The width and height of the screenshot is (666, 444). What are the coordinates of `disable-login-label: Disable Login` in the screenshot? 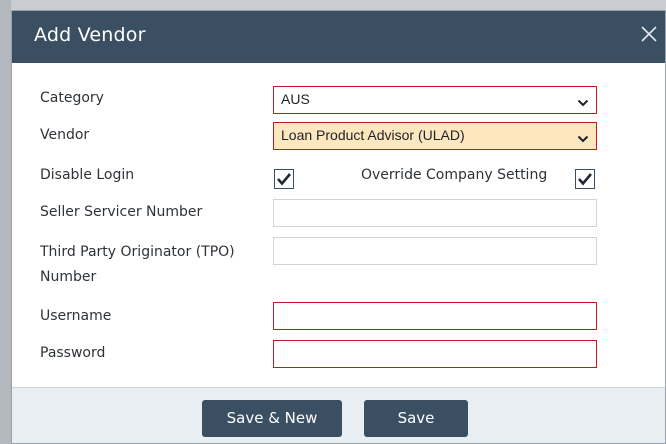 It's located at (87, 175).